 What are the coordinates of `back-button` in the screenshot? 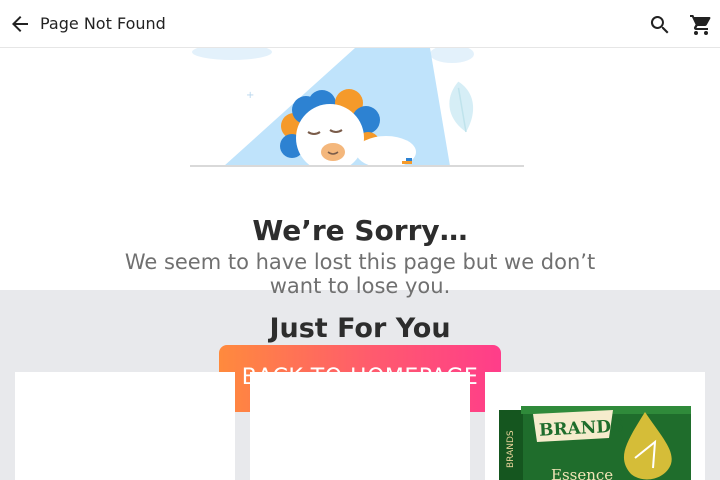 It's located at (20, 24).